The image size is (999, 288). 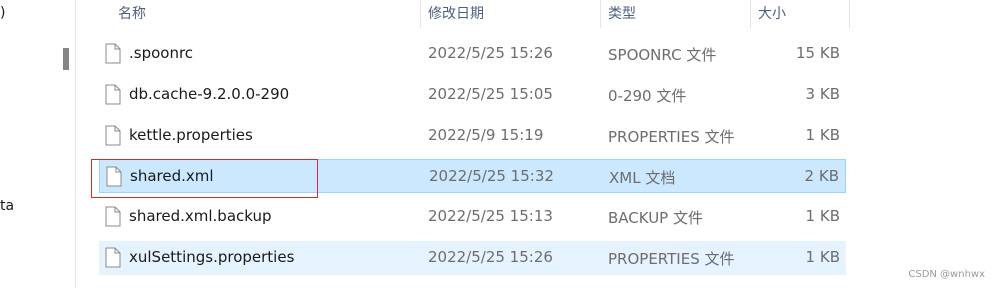 I want to click on file-date-modified: 2022/5/9 15:19, so click(x=486, y=135).